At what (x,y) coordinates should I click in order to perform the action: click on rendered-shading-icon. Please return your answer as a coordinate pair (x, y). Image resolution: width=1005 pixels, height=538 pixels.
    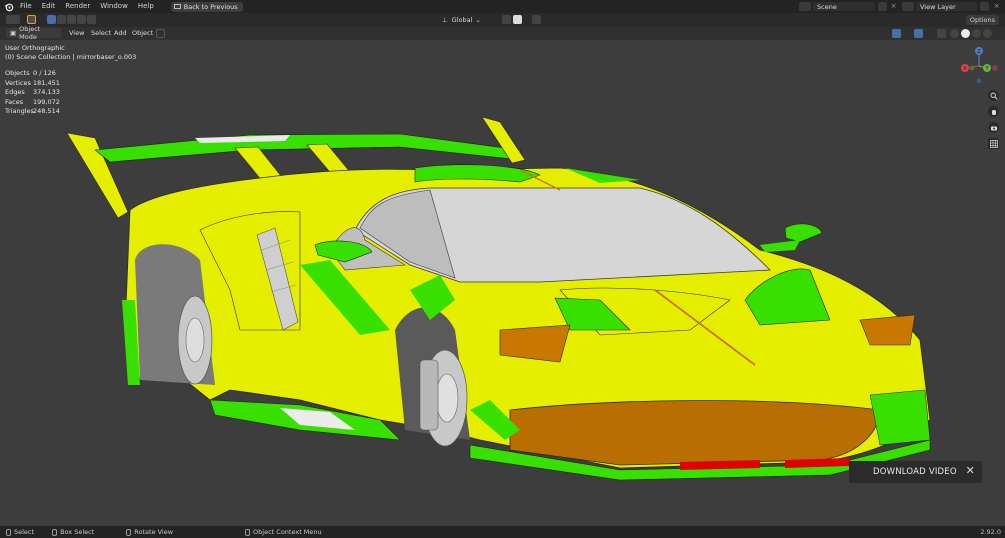
    Looking at the image, I should click on (987, 33).